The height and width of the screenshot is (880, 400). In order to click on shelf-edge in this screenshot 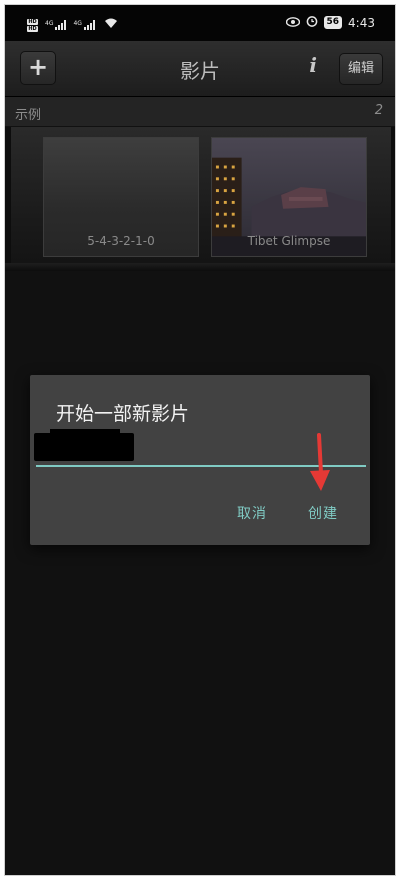, I will do `click(200, 267)`.